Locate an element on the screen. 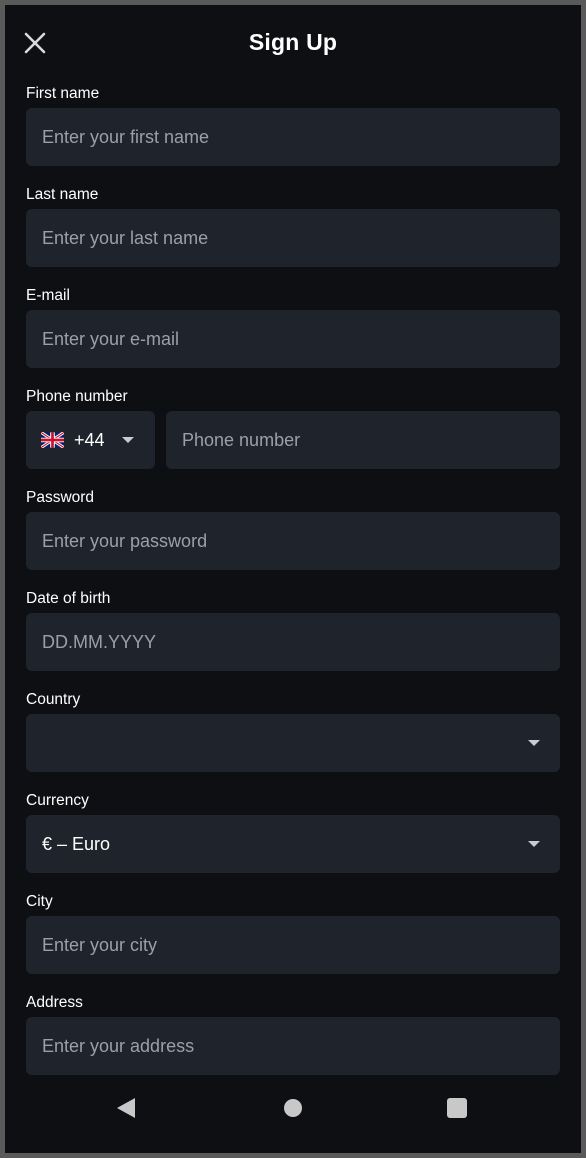 The width and height of the screenshot is (586, 1158). email-field: E-mail is located at coordinates (293, 337).